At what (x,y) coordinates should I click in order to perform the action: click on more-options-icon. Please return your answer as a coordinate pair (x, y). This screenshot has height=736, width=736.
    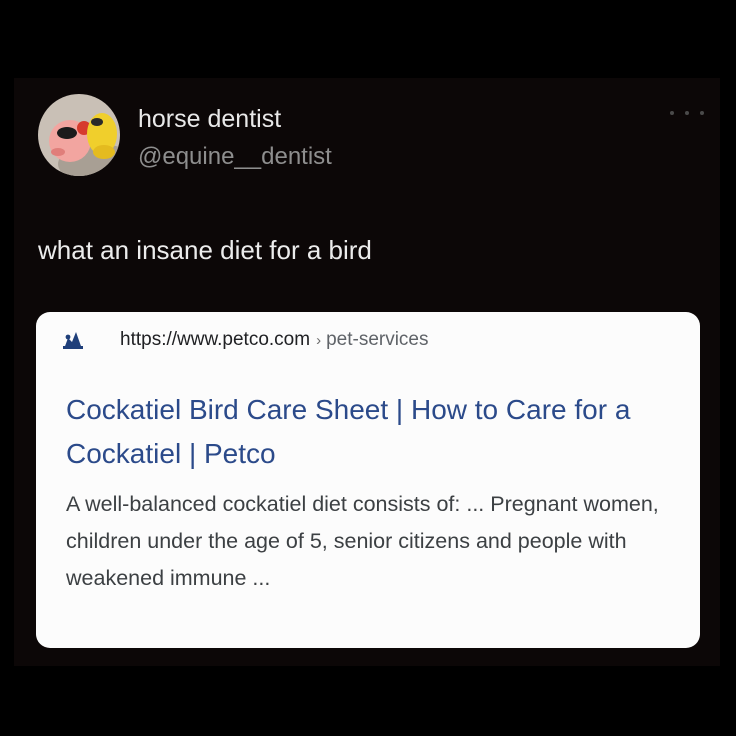
    Looking at the image, I should click on (687, 113).